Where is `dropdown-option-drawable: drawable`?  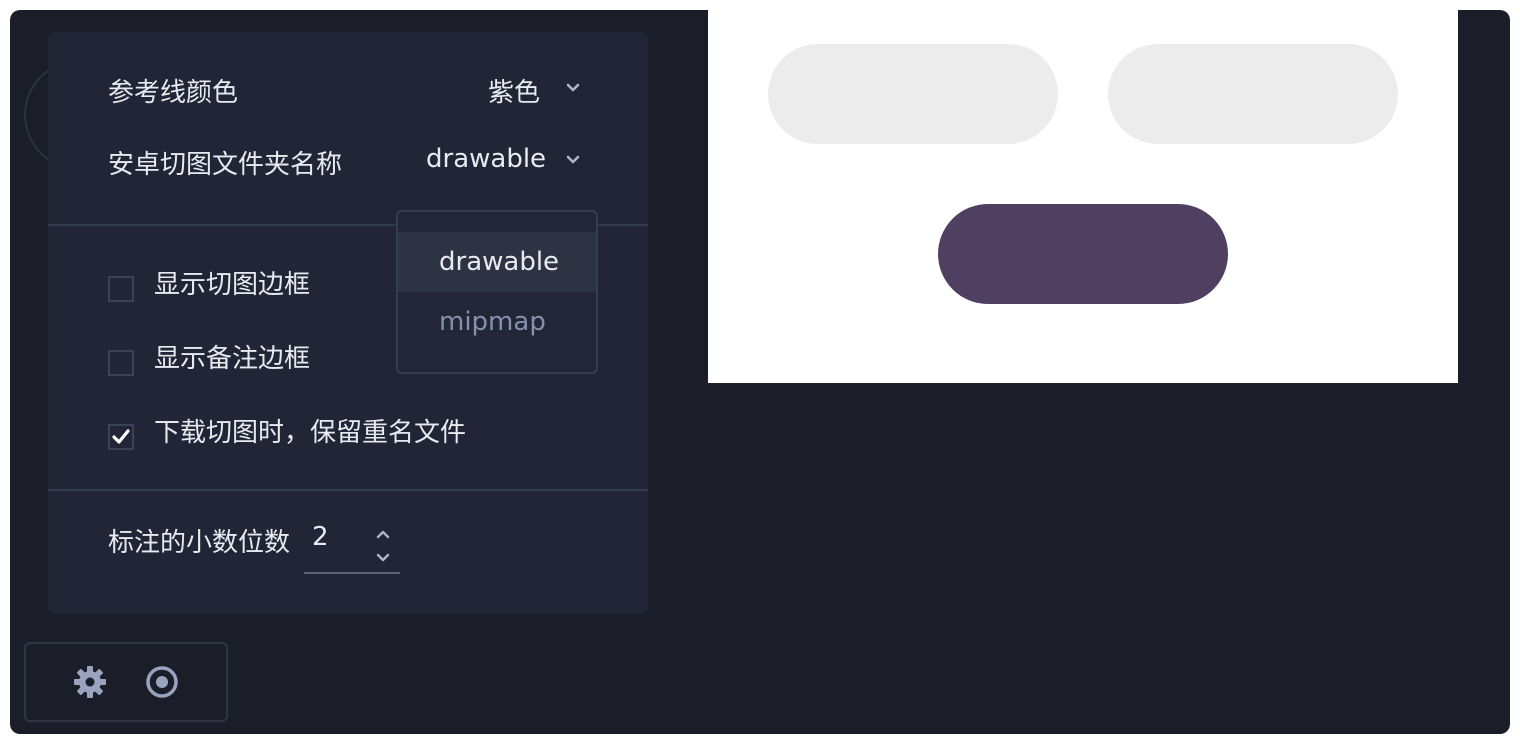 dropdown-option-drawable: drawable is located at coordinates (497, 262).